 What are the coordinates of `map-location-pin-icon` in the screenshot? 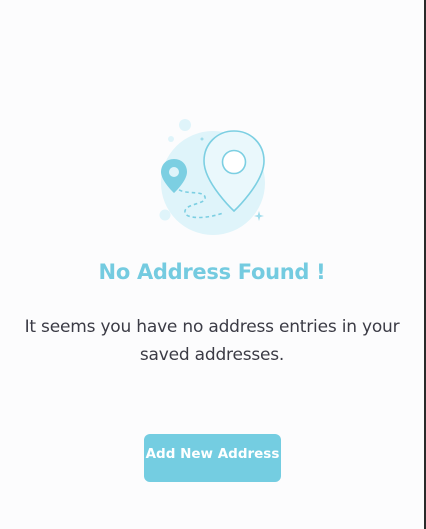 It's located at (215, 177).